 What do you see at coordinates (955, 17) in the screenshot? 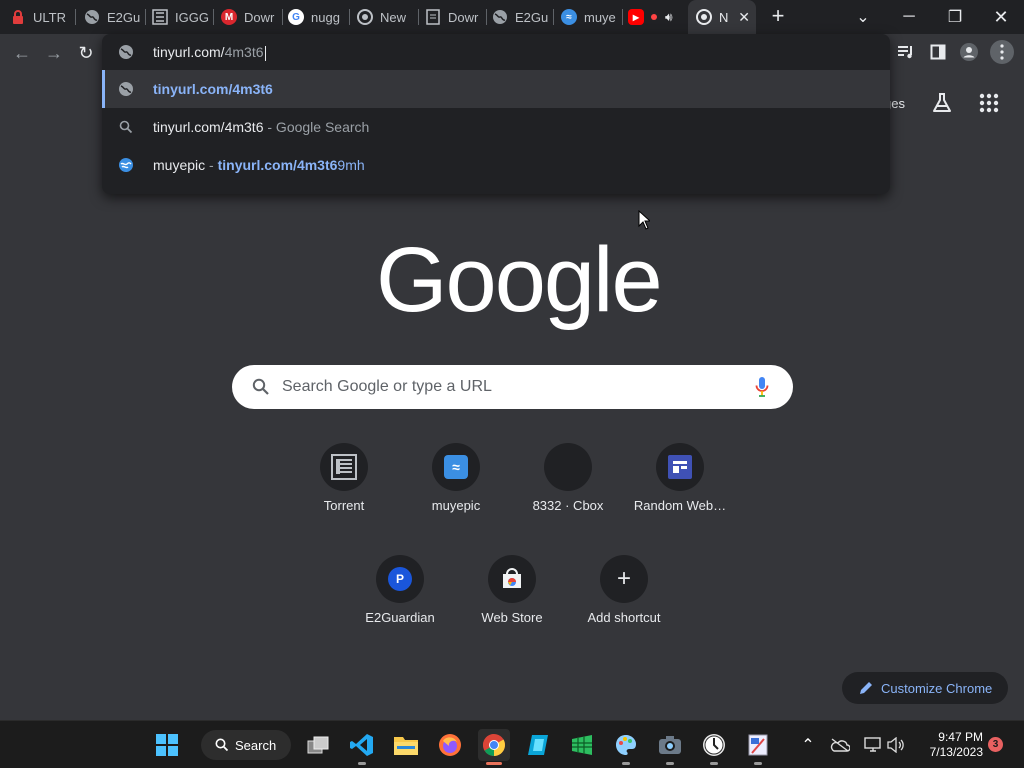
I see `restore-button: ❐` at bounding box center [955, 17].